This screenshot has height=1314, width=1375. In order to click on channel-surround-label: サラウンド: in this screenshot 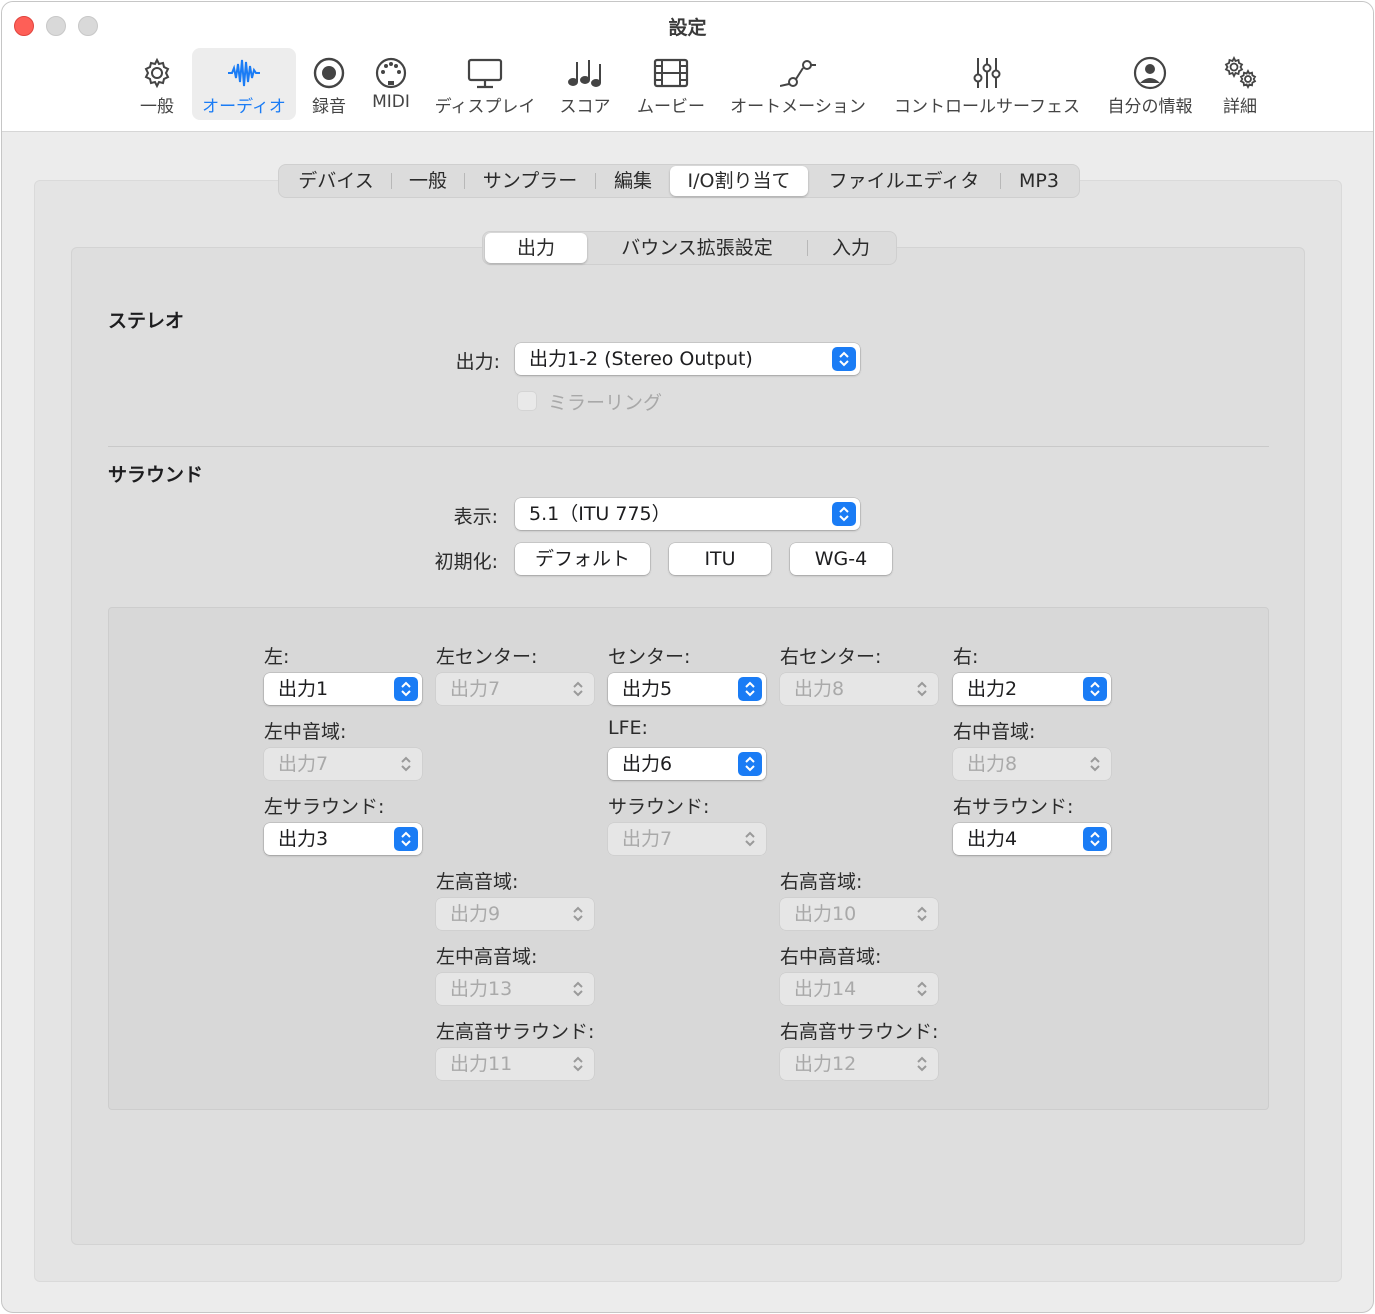, I will do `click(659, 807)`.